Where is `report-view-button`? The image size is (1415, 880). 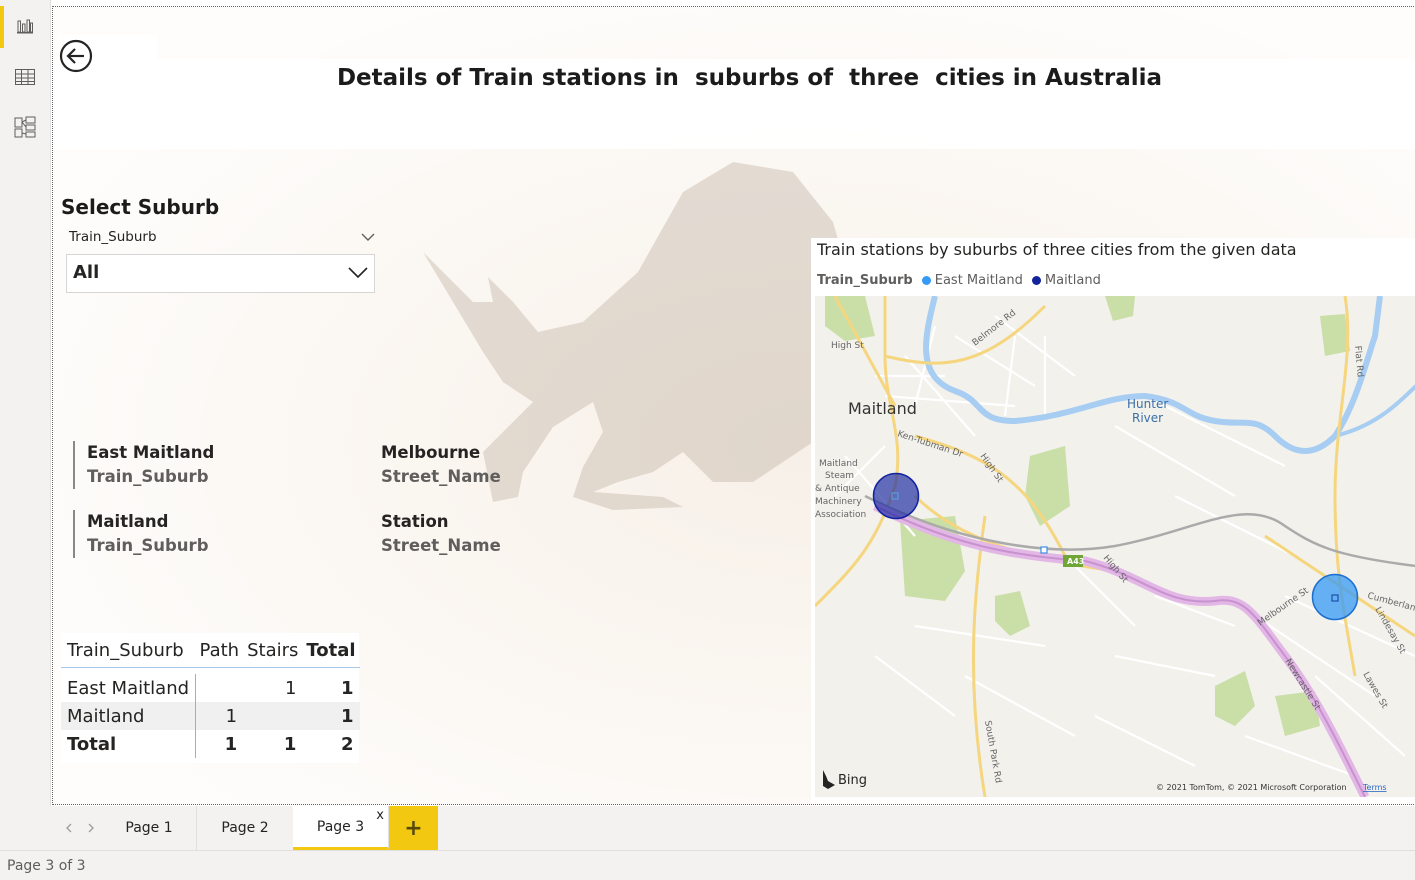
report-view-button is located at coordinates (25, 27).